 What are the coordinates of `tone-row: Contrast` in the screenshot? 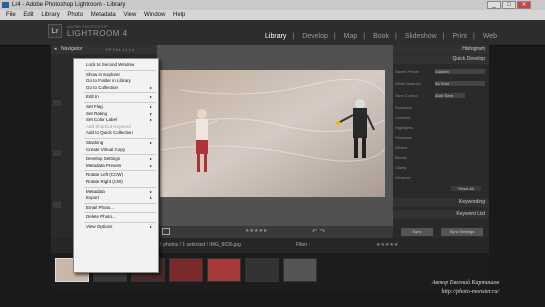 It's located at (441, 117).